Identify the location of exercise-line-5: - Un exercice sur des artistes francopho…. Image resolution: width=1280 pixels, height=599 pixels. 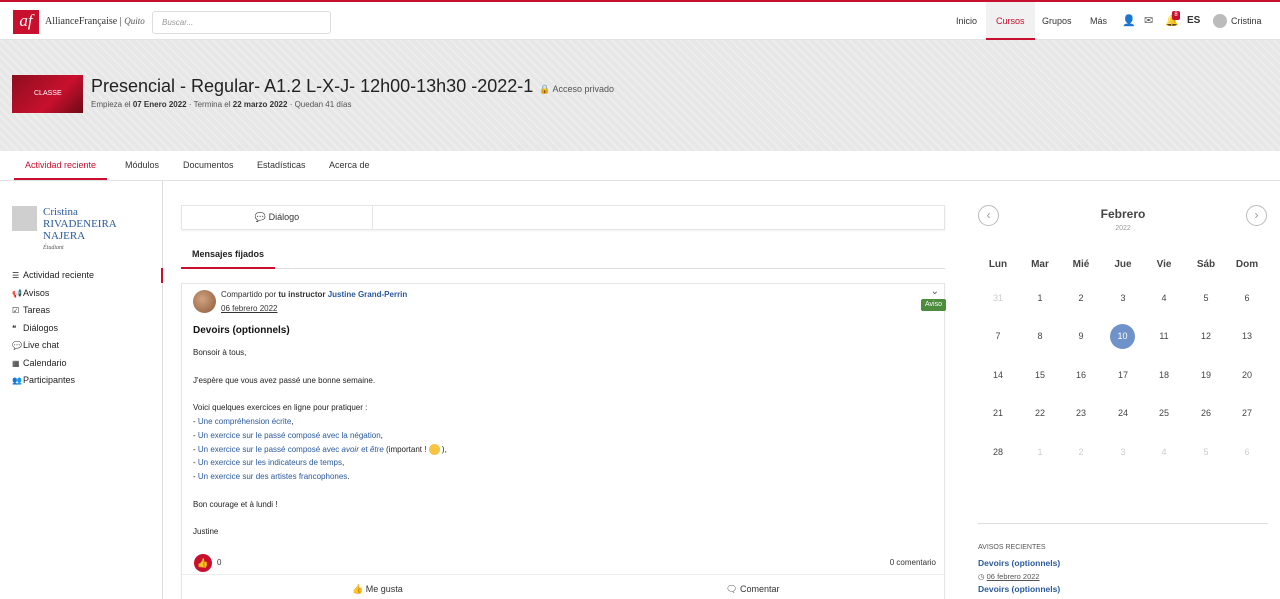
(271, 477).